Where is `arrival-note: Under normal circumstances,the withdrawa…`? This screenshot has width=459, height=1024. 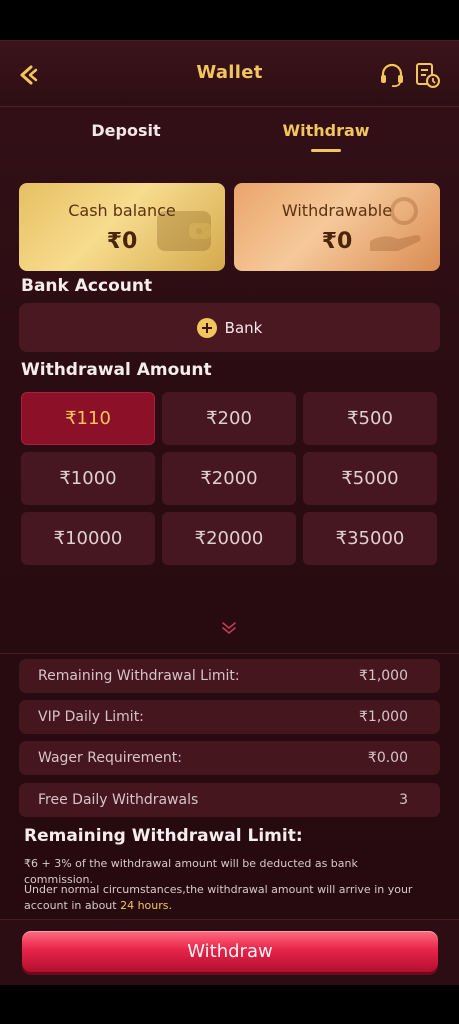 arrival-note: Under normal circumstances,the withdrawa… is located at coordinates (224, 898).